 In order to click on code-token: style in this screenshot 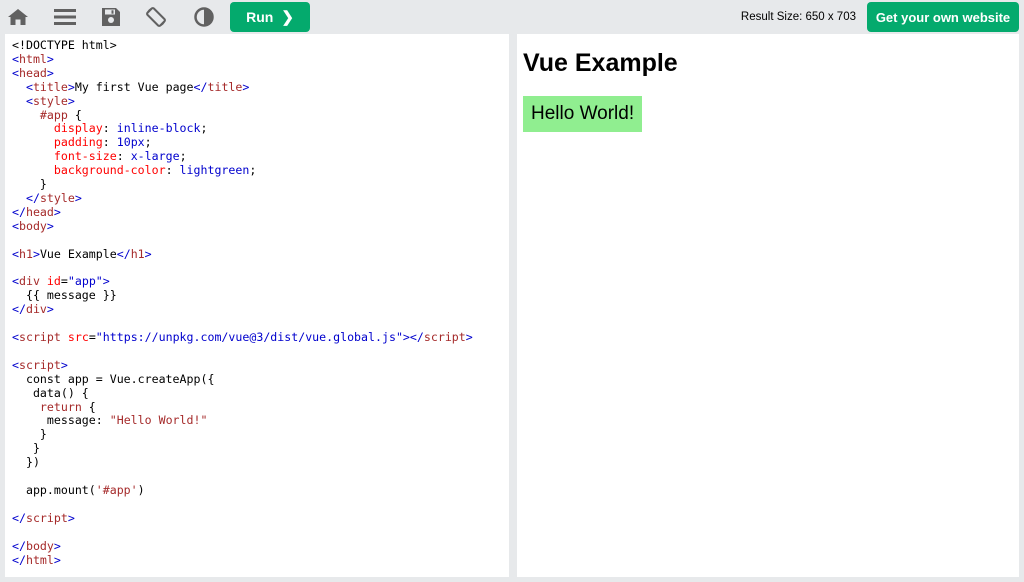, I will do `click(50, 100)`.